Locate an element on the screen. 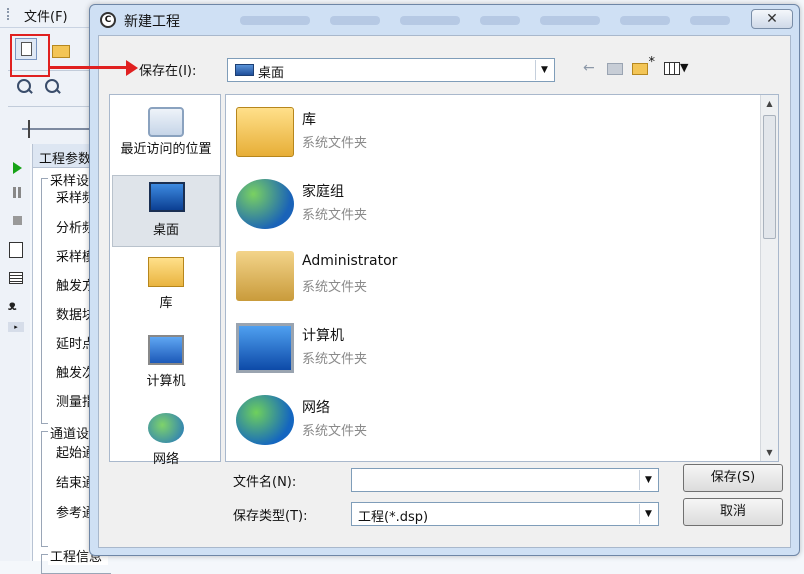  list-item: 计算机 系统文件夹 is located at coordinates (426, 348).